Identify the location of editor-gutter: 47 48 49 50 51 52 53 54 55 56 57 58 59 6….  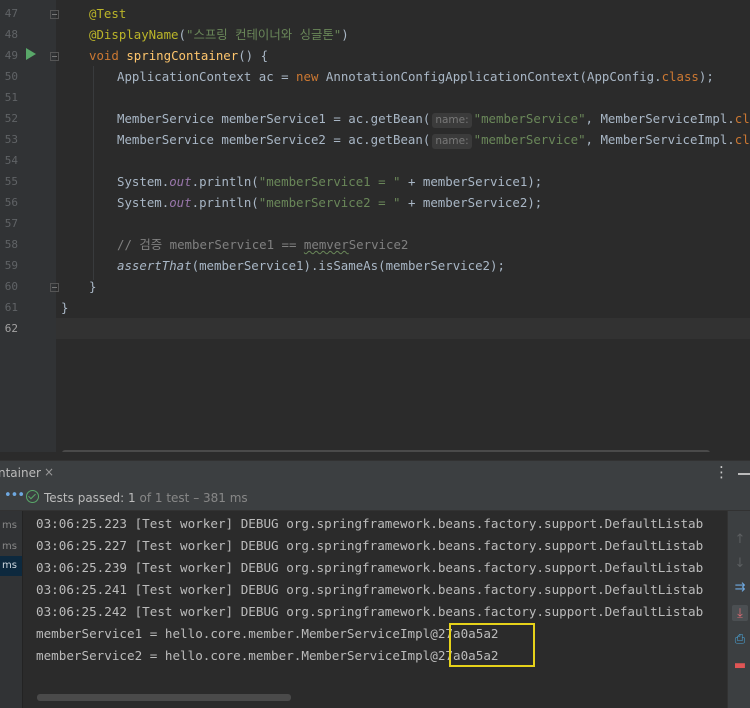
(29, 226).